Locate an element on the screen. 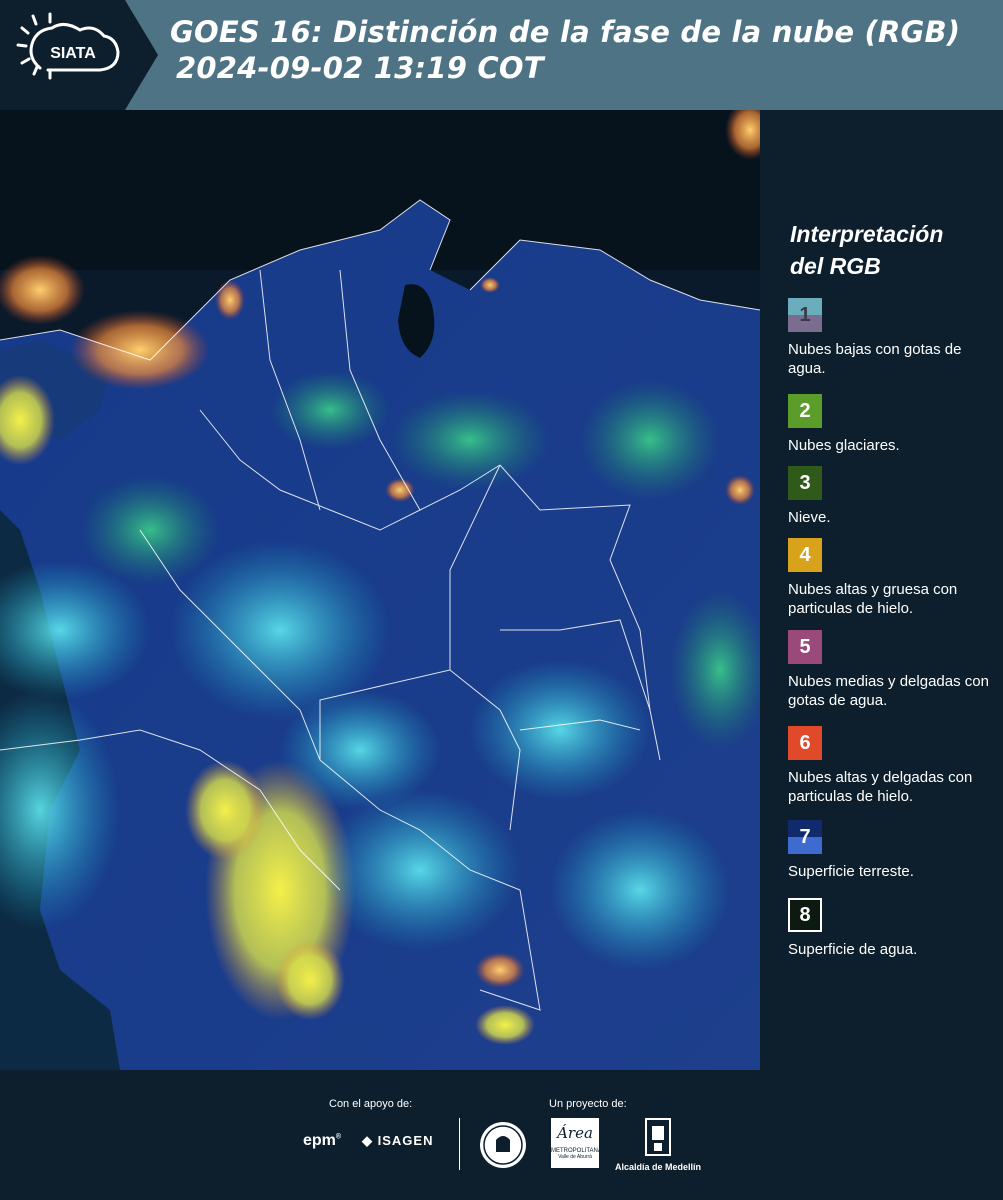 This screenshot has height=1200, width=1003. legend-swatch: 3 is located at coordinates (805, 483).